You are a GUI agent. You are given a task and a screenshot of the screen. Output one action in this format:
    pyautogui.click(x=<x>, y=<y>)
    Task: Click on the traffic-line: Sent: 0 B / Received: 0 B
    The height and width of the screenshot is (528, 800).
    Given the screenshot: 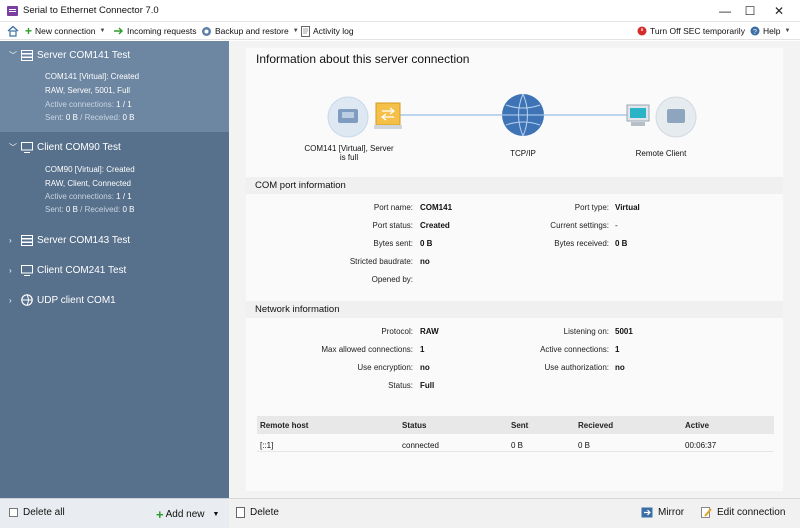 What is the action you would take?
    pyautogui.click(x=90, y=209)
    